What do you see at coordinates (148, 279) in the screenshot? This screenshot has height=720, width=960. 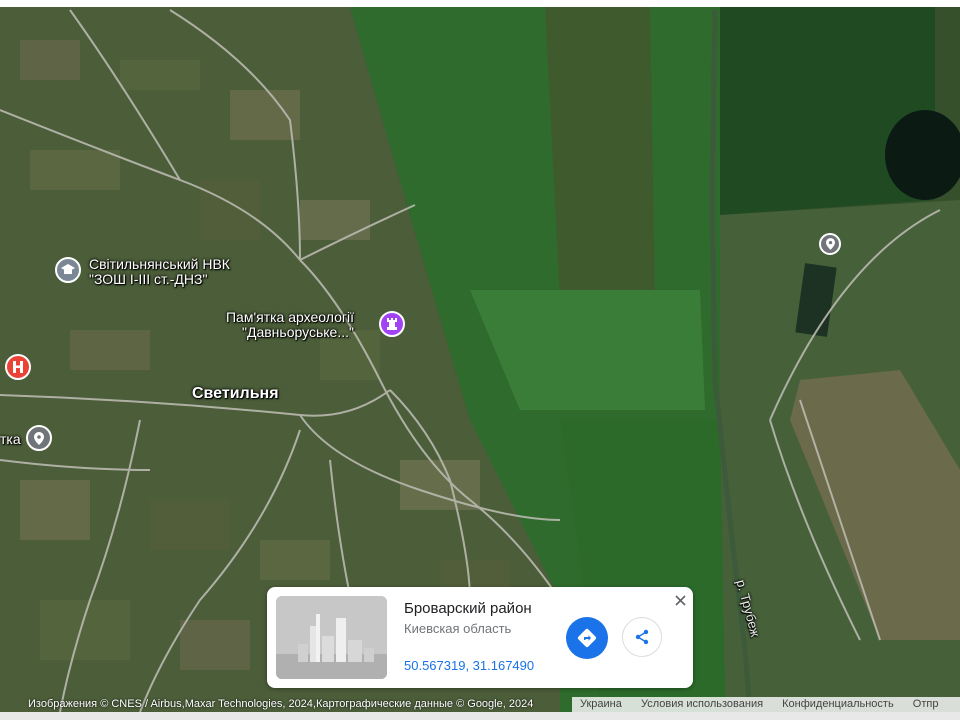 I see `school-label-line2: "ЗОШ I-III ст.-ДНЗ"` at bounding box center [148, 279].